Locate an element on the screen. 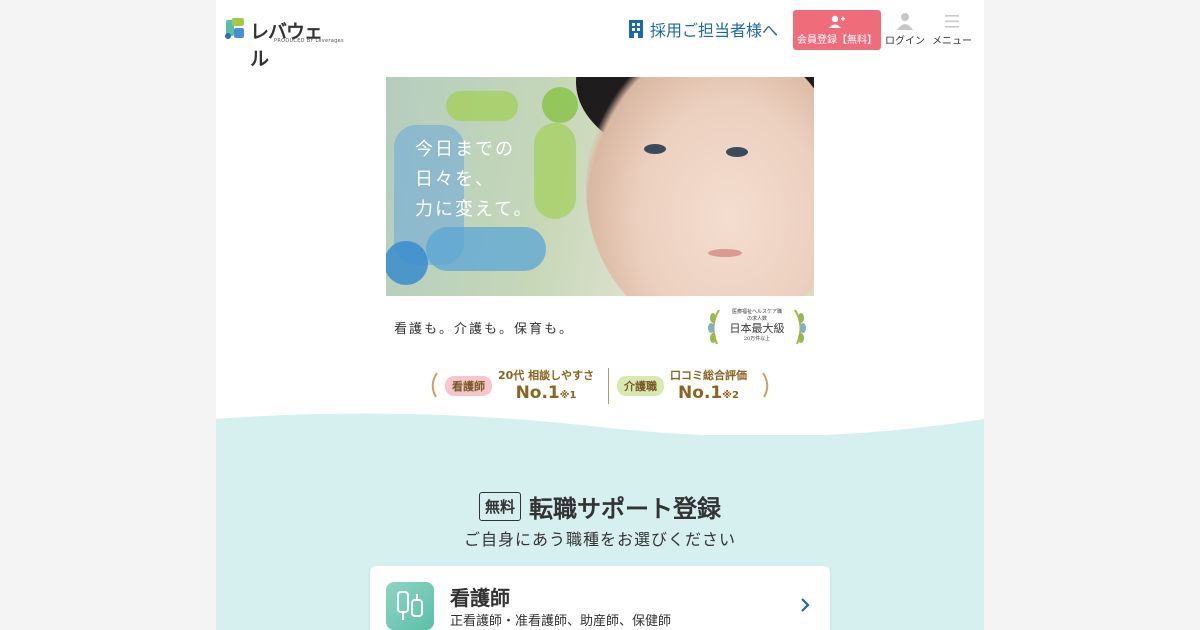  ranking-item: 看護師 20代 相談しやすさ No.1※1 is located at coordinates (519, 386).